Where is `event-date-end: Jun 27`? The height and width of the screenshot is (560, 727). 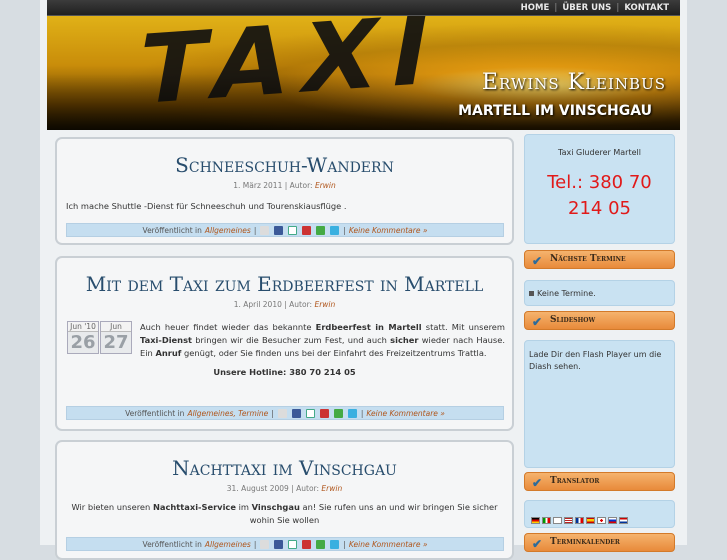 event-date-end: Jun 27 is located at coordinates (116, 337).